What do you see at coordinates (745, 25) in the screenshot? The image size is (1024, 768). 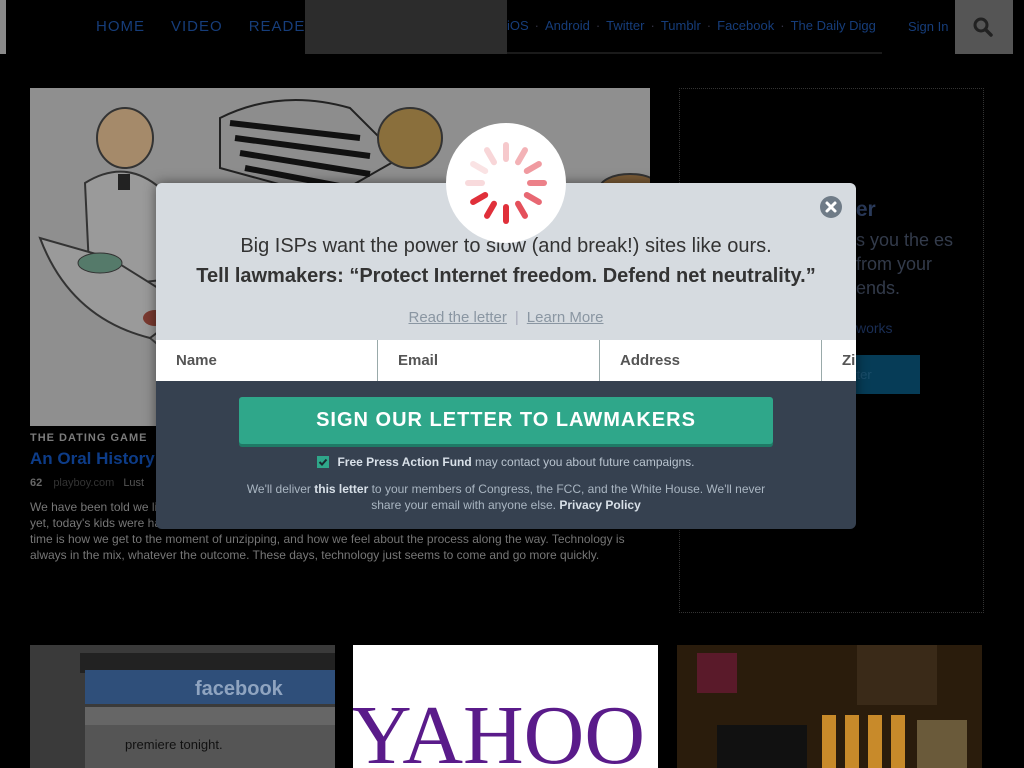 I see `social-facebook: Facebook` at bounding box center [745, 25].